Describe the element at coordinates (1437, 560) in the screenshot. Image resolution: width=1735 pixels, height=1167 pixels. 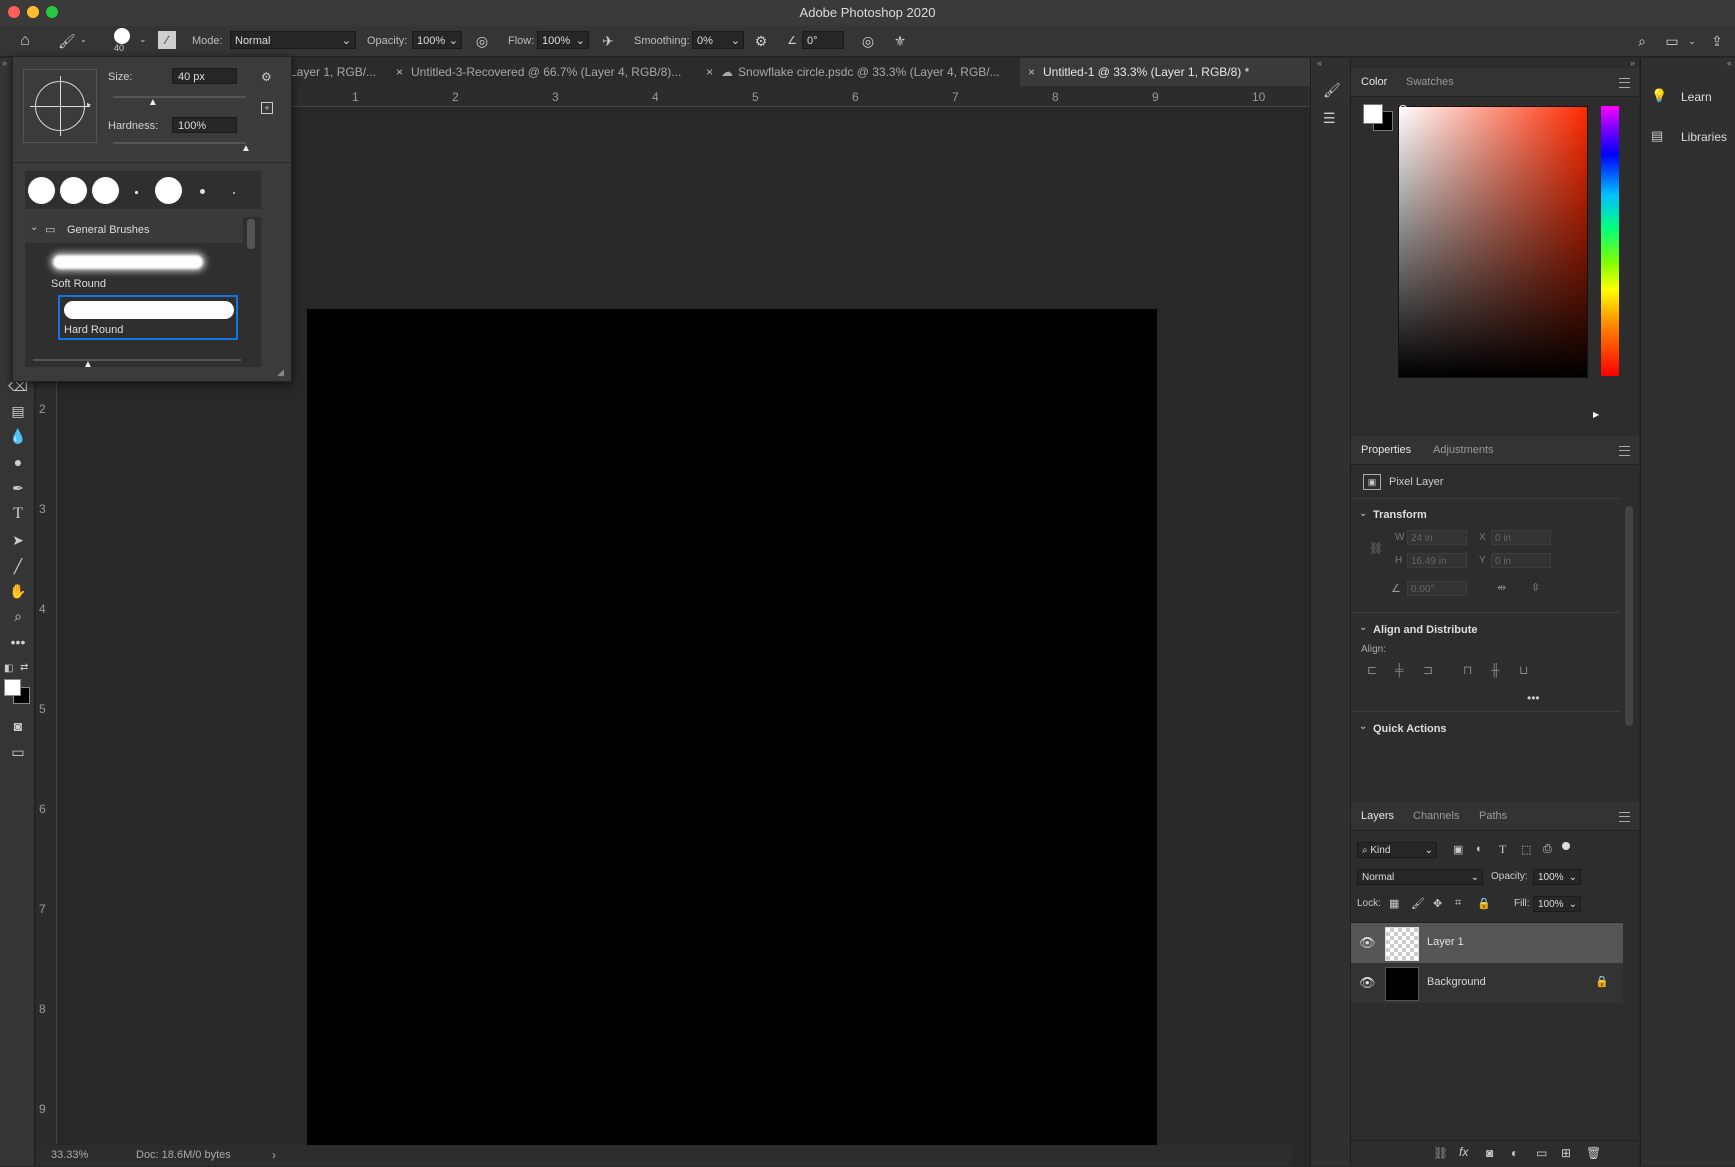
I see `height-field: 16.49 in` at that location.